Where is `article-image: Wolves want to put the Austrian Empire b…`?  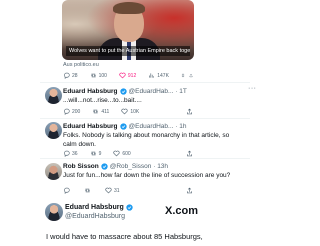
article-image: Wolves want to put the Austrian Empire b… is located at coordinates (128, 30).